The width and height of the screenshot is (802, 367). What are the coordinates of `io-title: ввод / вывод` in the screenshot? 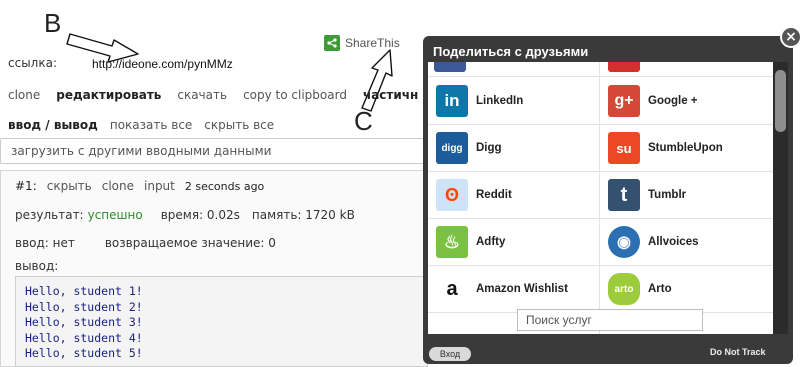 It's located at (53, 125).